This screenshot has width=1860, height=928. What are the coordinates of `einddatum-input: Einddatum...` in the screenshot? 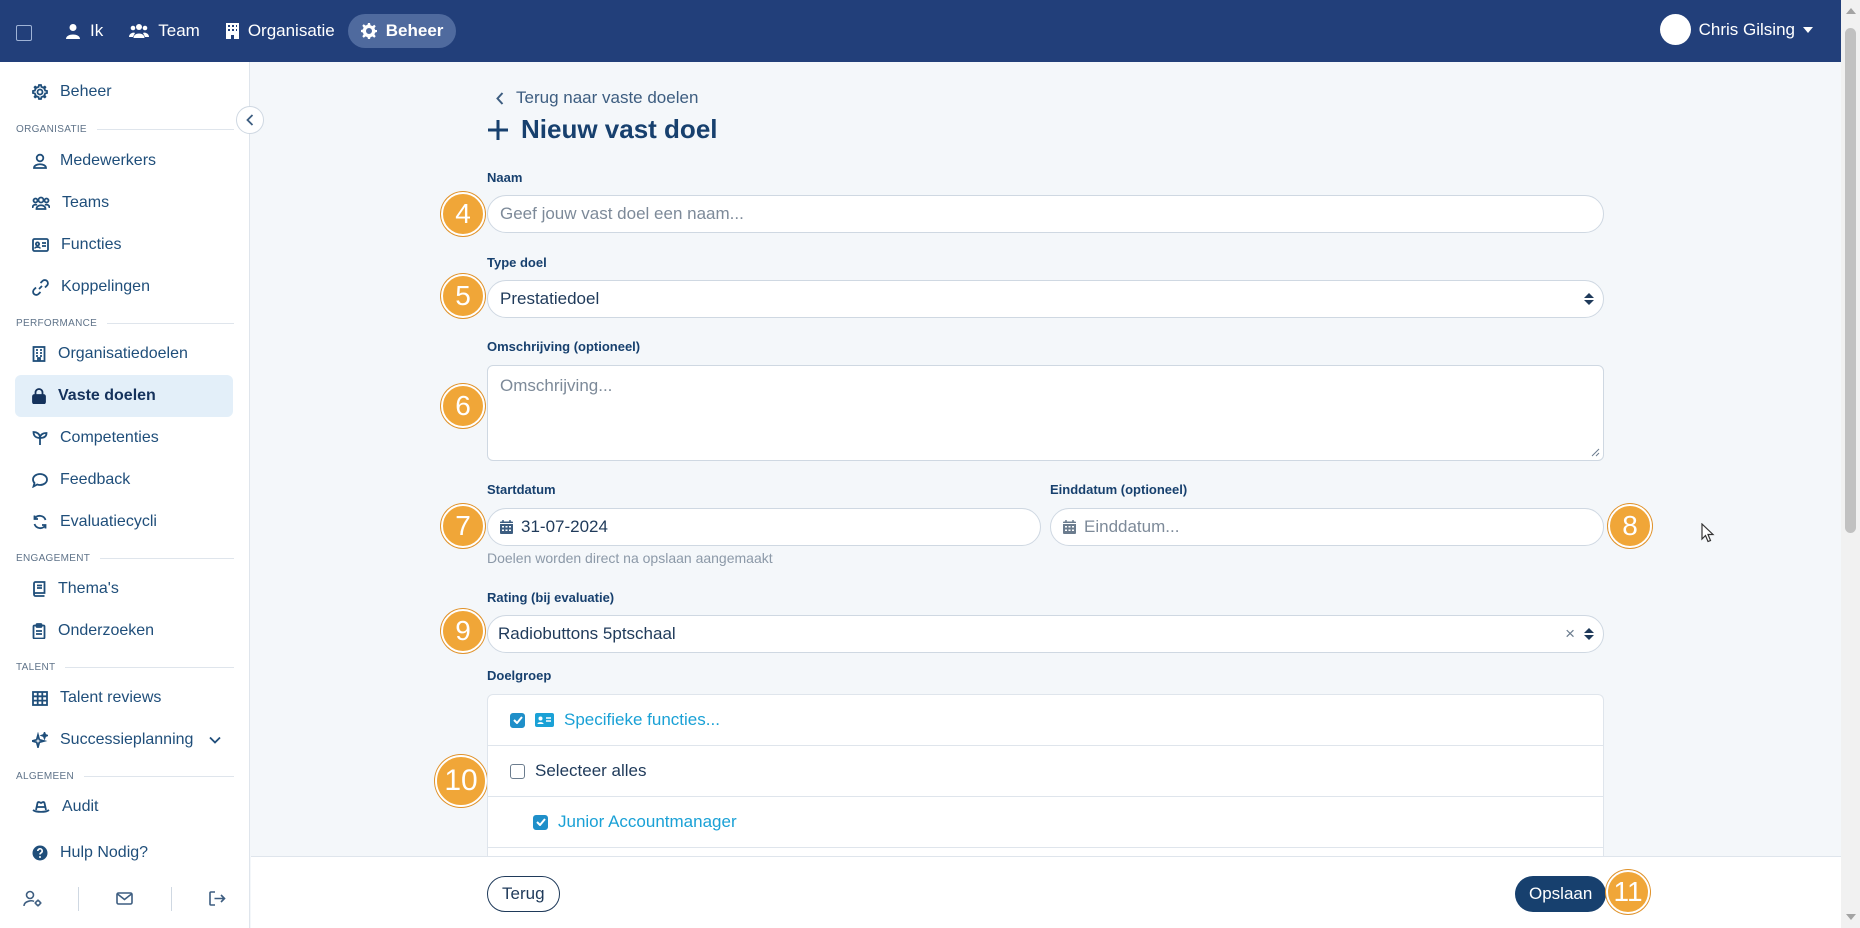 It's located at (1327, 527).